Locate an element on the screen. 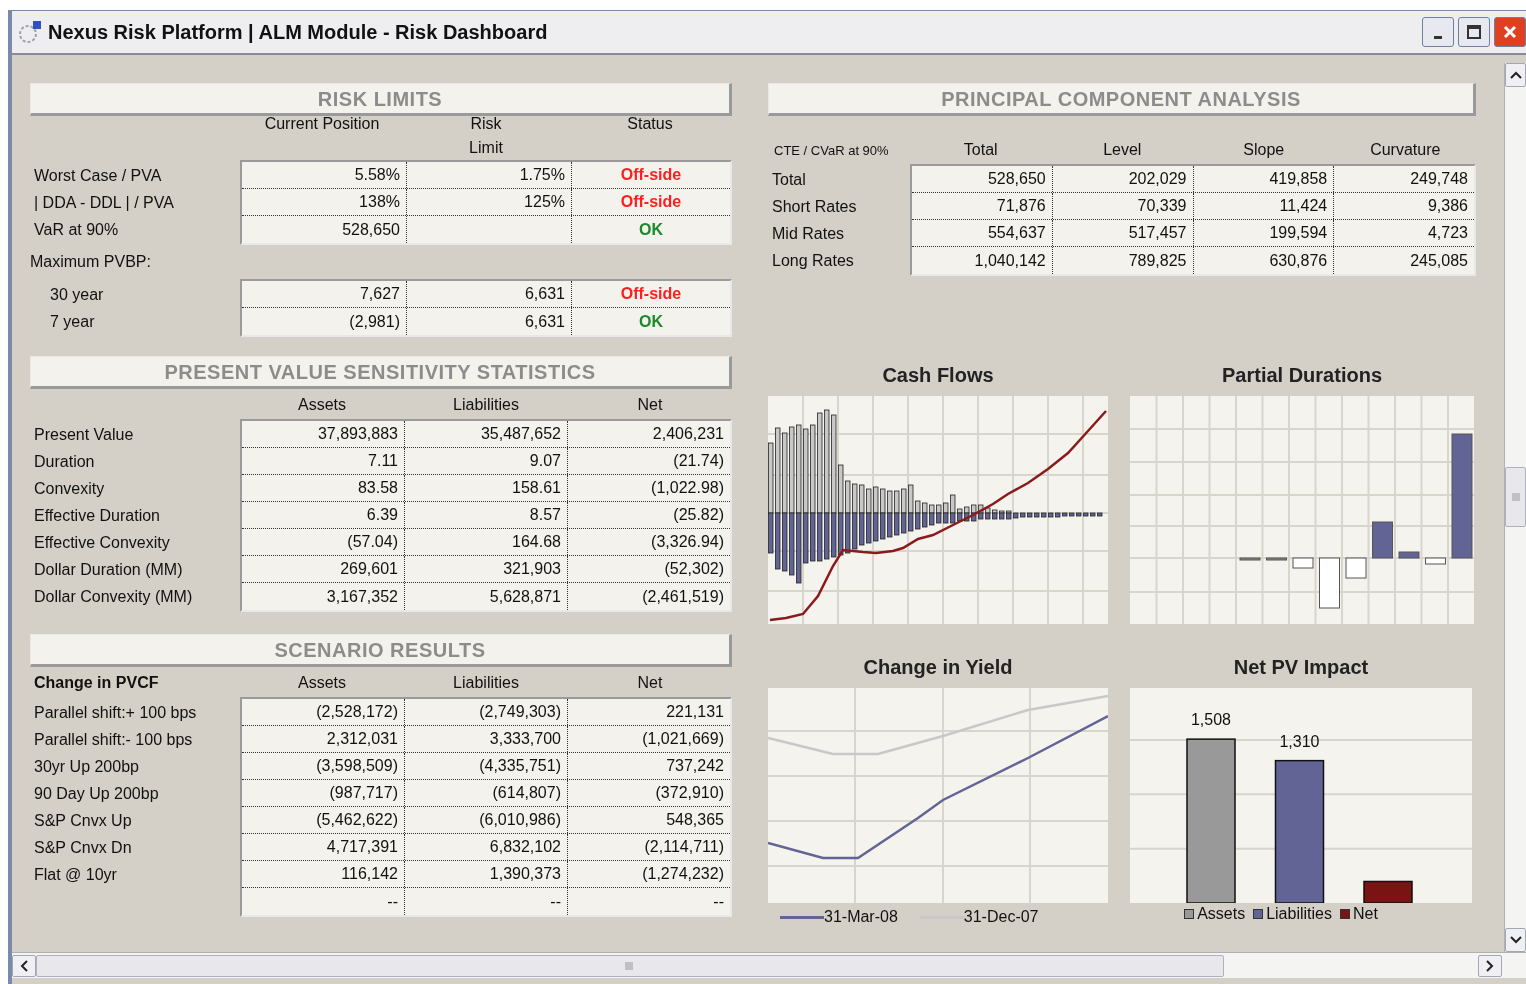  section-title: SCENARIO RESULTS is located at coordinates (381, 650).